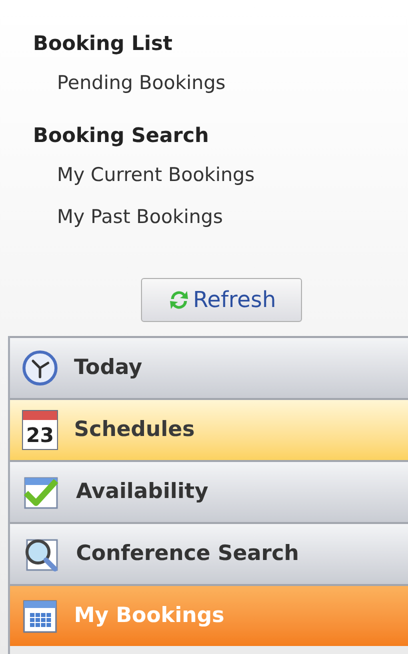  What do you see at coordinates (221, 300) in the screenshot?
I see `refresh-button: Refresh` at bounding box center [221, 300].